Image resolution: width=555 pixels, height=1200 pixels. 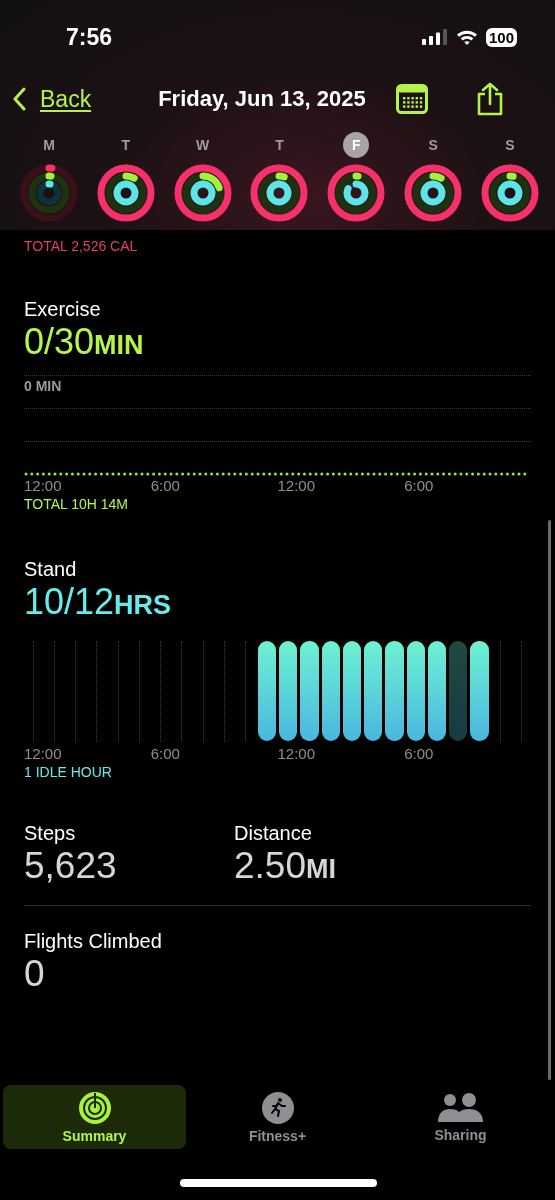 What do you see at coordinates (501, 37) in the screenshot?
I see `battery-level: 100` at bounding box center [501, 37].